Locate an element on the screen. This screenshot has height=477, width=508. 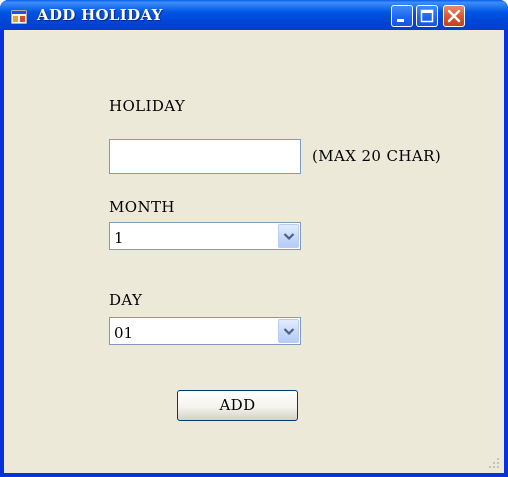
day-dropdown-button is located at coordinates (288, 331).